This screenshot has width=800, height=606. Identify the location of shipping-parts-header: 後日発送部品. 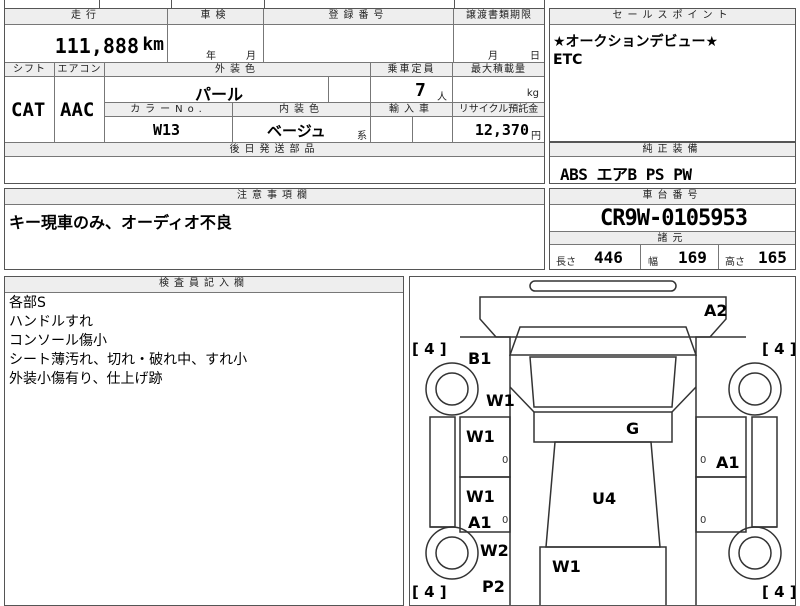
(274, 150).